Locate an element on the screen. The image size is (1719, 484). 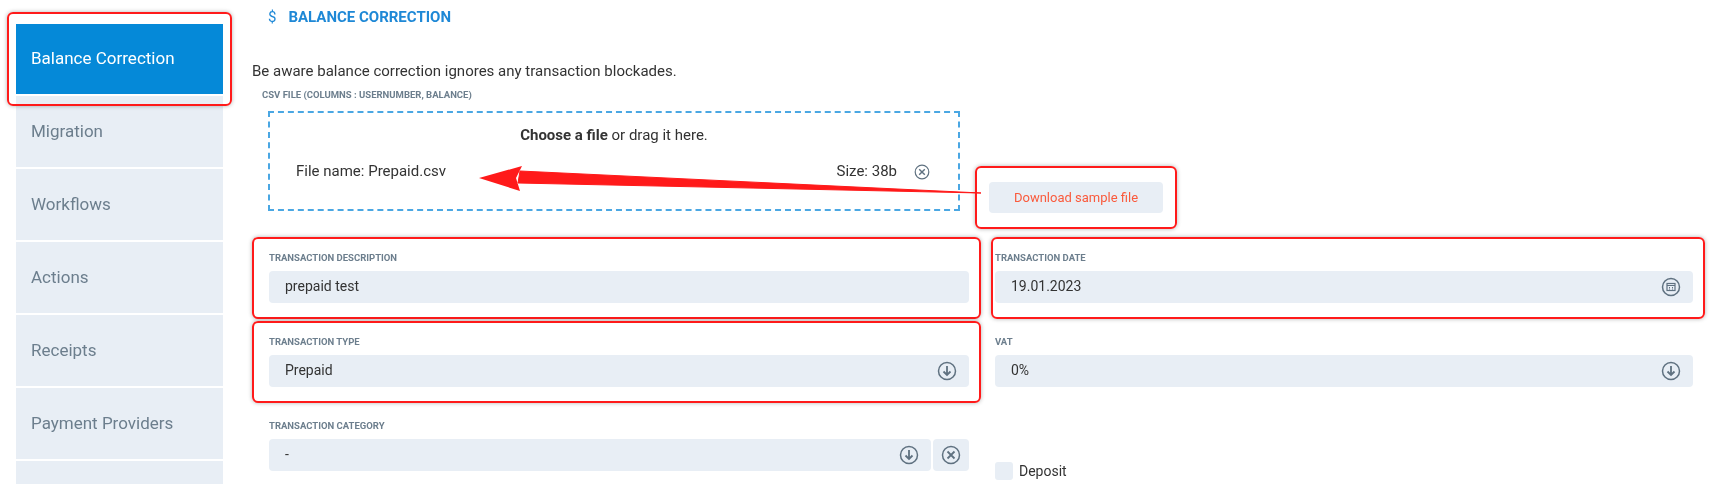
sidebar-item: Migration is located at coordinates (119, 131).